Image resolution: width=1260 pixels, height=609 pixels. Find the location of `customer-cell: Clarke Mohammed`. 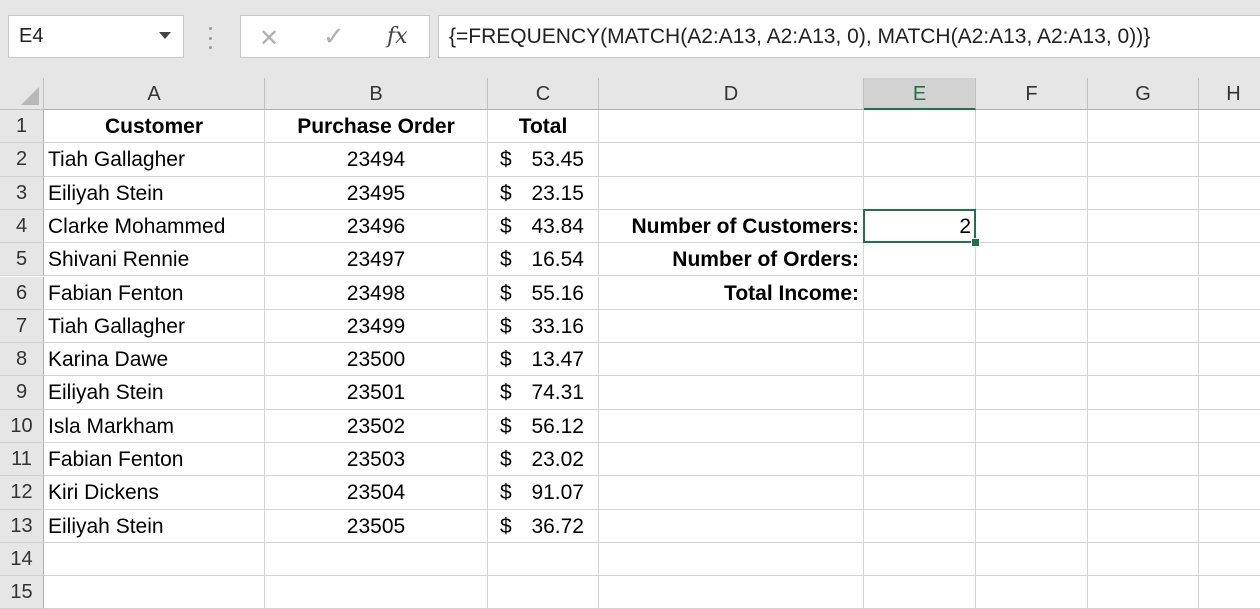

customer-cell: Clarke Mohammed is located at coordinates (154, 226).